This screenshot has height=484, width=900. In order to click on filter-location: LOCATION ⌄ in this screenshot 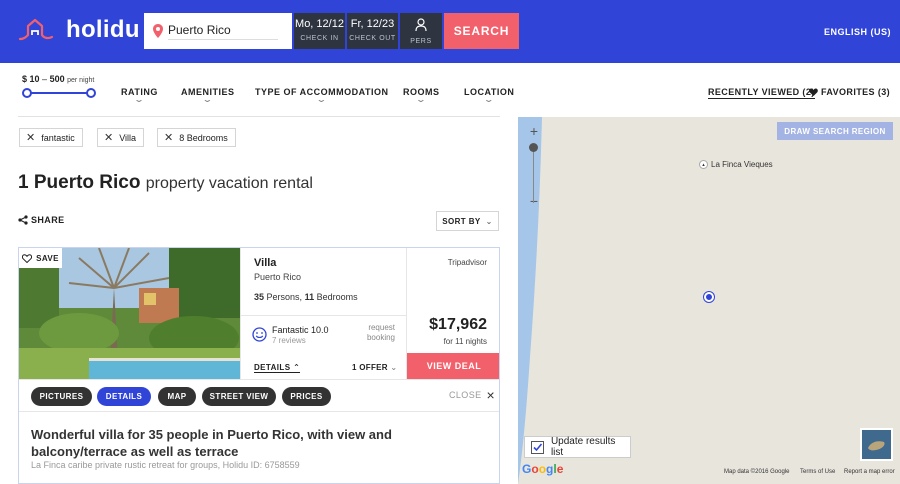, I will do `click(489, 95)`.